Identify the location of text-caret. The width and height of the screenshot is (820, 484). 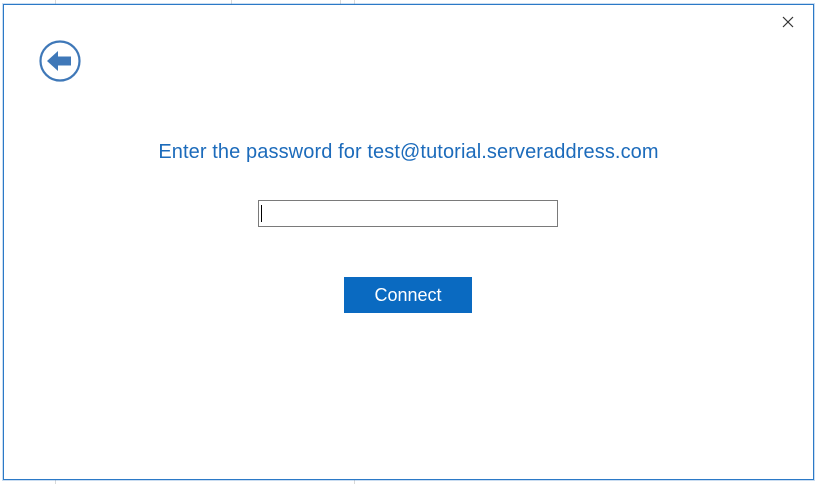
(261, 213).